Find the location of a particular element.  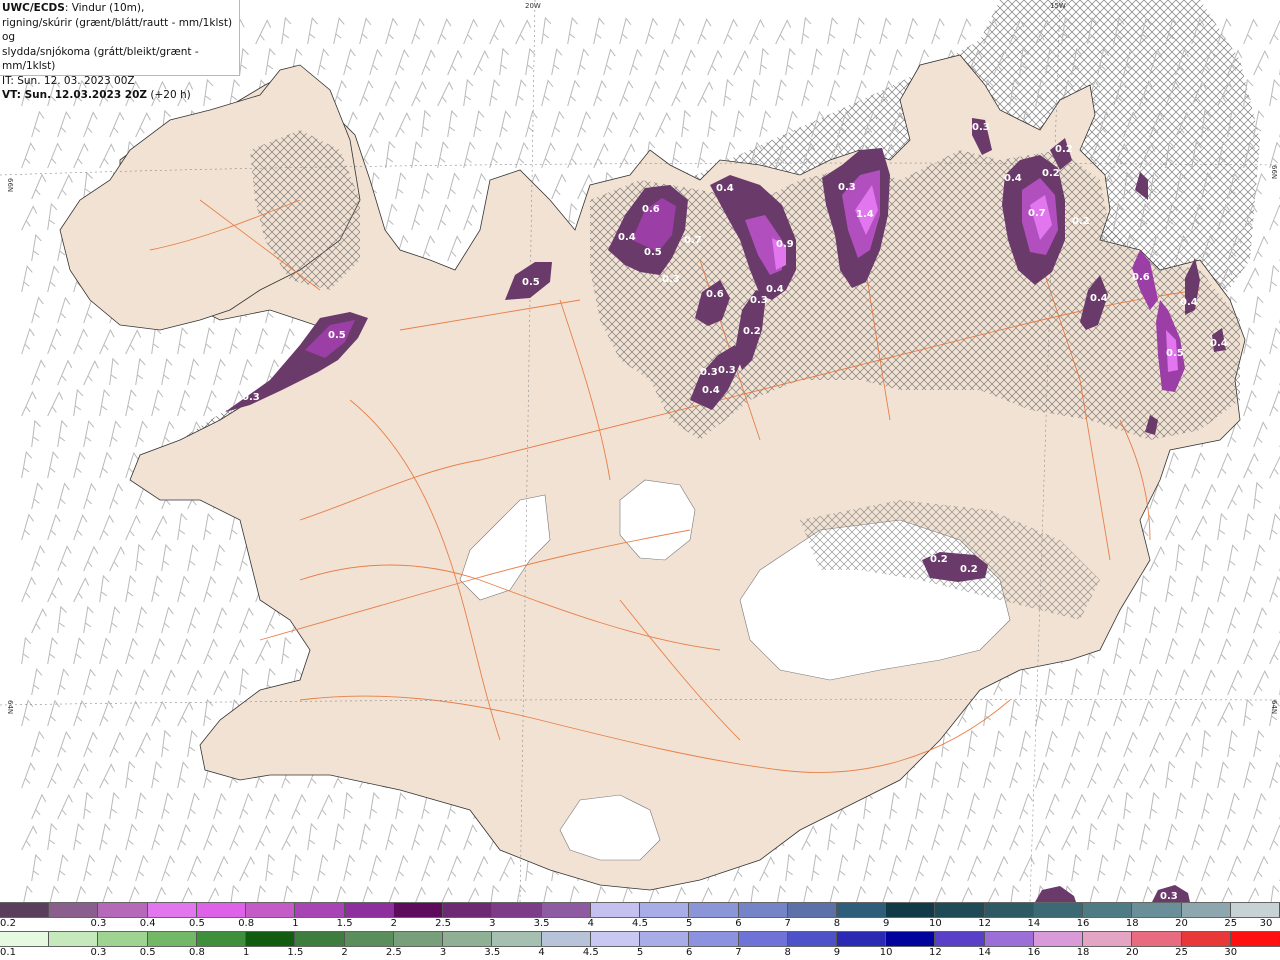

lat-label-64n-left: 64N is located at coordinates (10, 707).